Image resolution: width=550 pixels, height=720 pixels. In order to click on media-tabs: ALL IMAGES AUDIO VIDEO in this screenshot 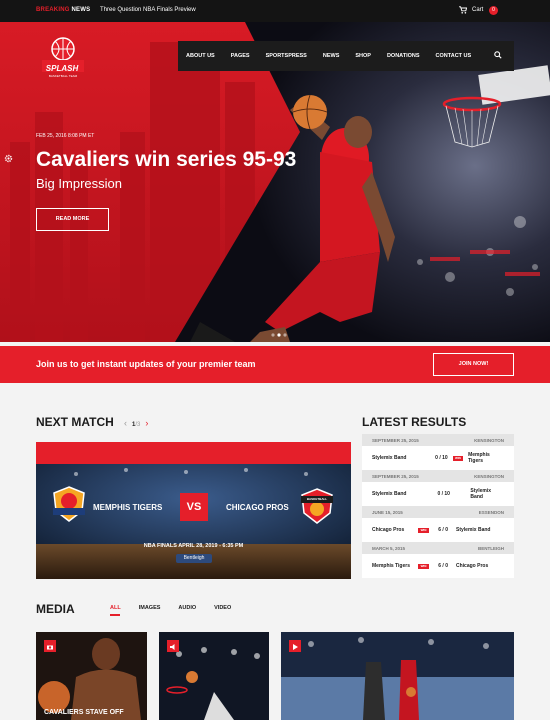, I will do `click(179, 608)`.